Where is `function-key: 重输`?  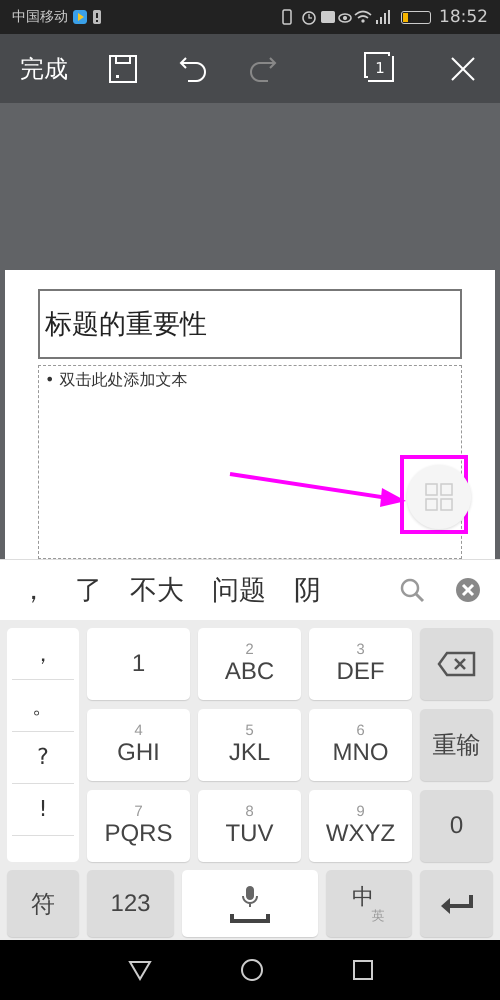 function-key: 重输 is located at coordinates (456, 745).